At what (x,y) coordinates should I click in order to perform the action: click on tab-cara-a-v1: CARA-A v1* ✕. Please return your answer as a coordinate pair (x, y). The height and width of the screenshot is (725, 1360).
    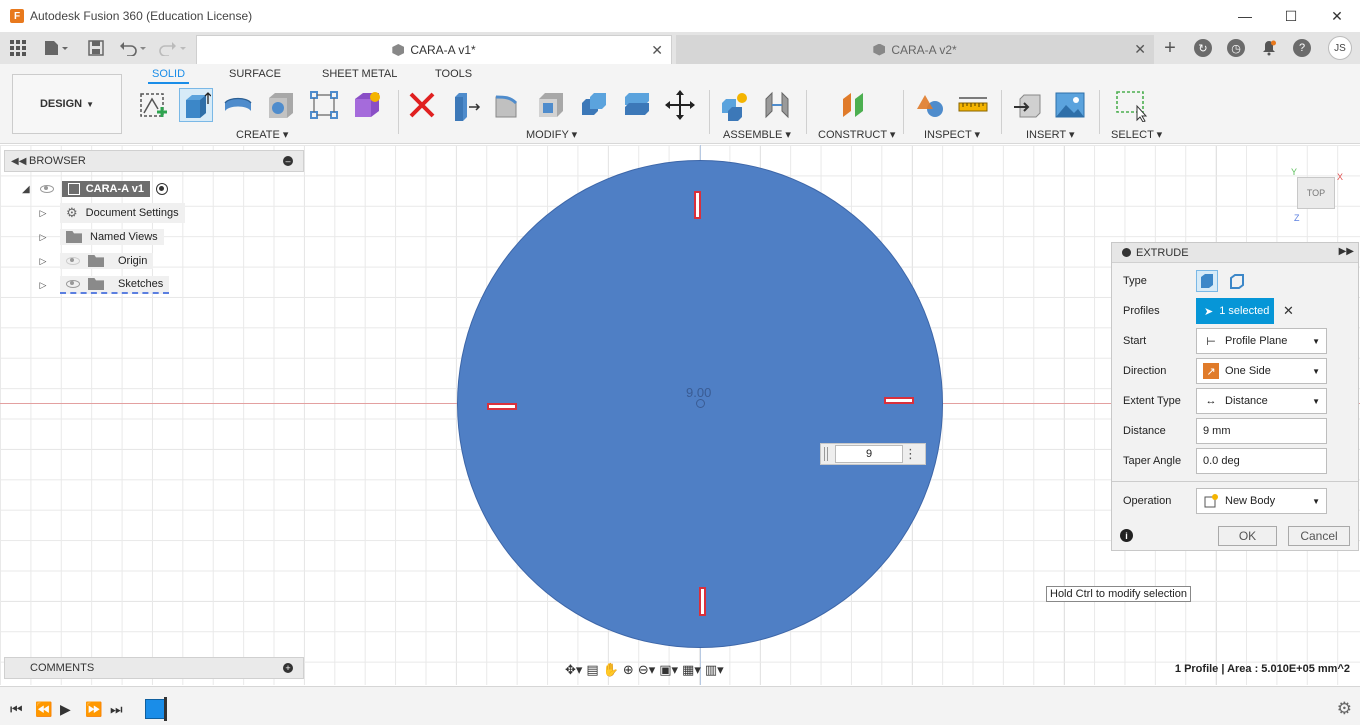
    Looking at the image, I should click on (434, 49).